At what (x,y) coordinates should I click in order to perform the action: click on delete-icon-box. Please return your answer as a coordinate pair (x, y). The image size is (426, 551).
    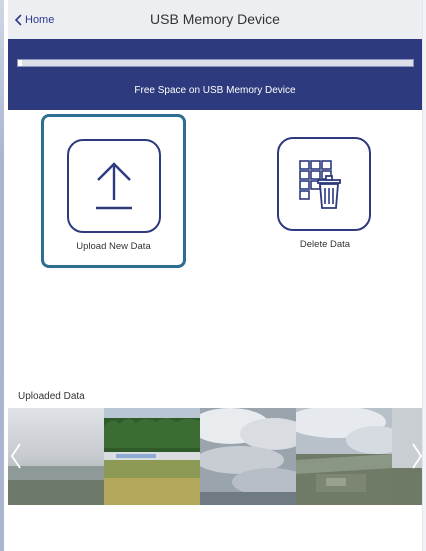
    Looking at the image, I should click on (324, 184).